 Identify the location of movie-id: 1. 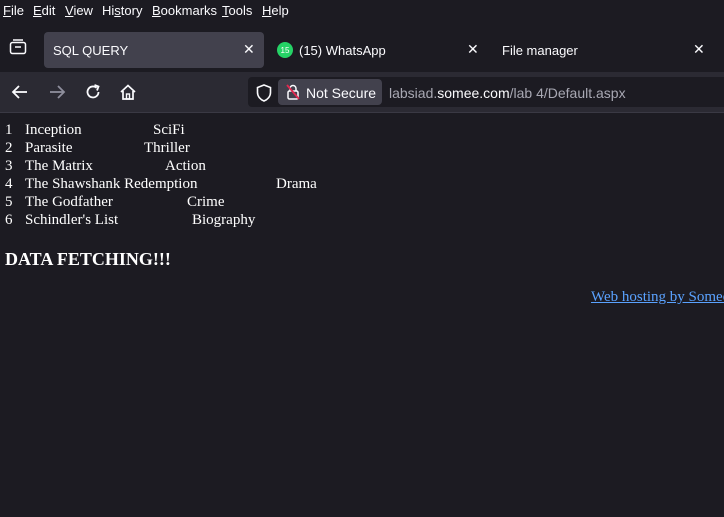
(9, 130).